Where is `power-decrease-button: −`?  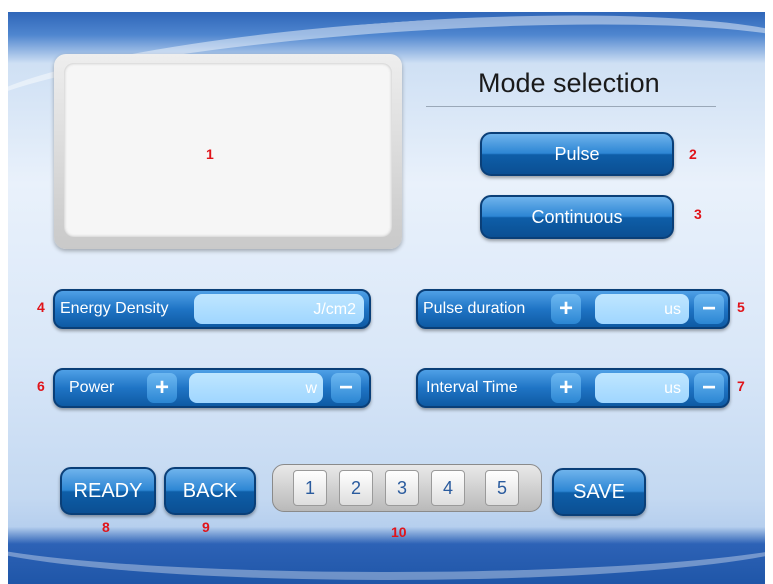 power-decrease-button: − is located at coordinates (346, 388).